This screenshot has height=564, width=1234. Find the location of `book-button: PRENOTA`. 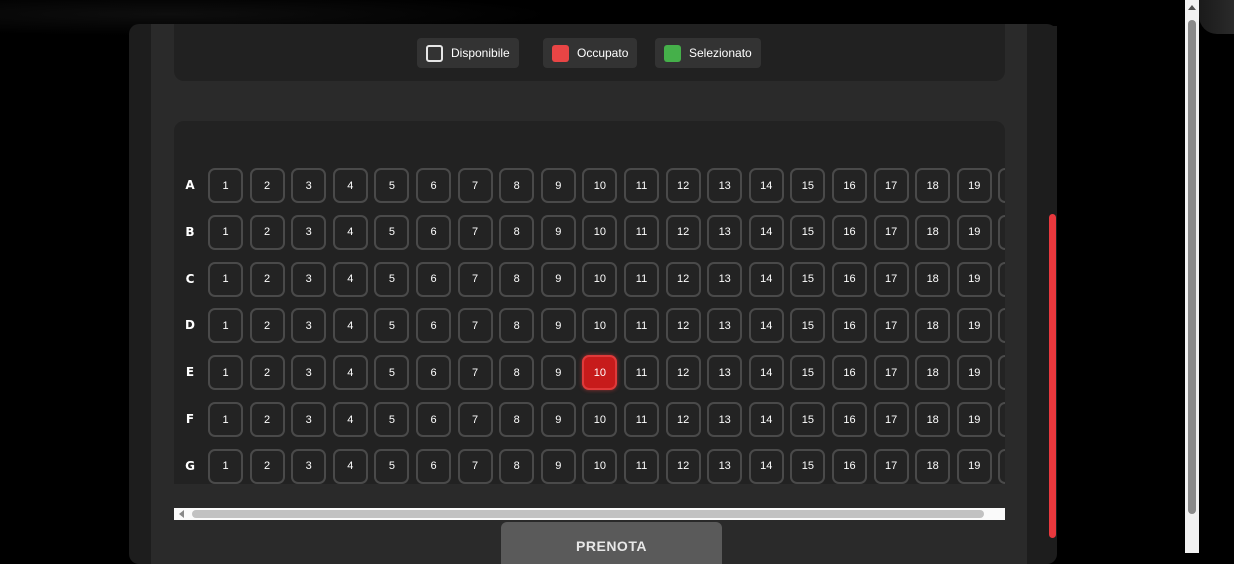

book-button: PRENOTA is located at coordinates (611, 543).